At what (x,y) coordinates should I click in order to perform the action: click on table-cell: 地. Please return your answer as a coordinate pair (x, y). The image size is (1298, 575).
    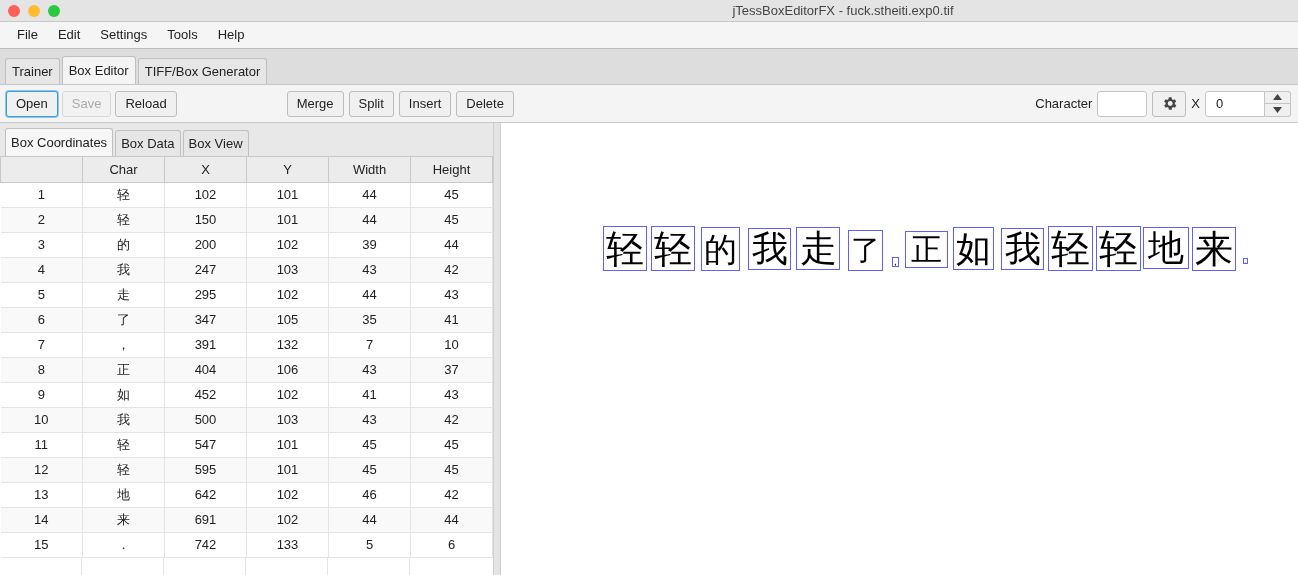
    Looking at the image, I should click on (123, 495).